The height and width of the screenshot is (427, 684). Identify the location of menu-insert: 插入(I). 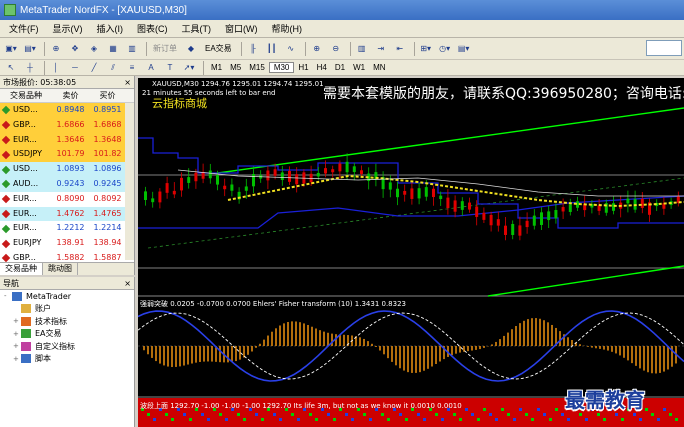
(110, 28).